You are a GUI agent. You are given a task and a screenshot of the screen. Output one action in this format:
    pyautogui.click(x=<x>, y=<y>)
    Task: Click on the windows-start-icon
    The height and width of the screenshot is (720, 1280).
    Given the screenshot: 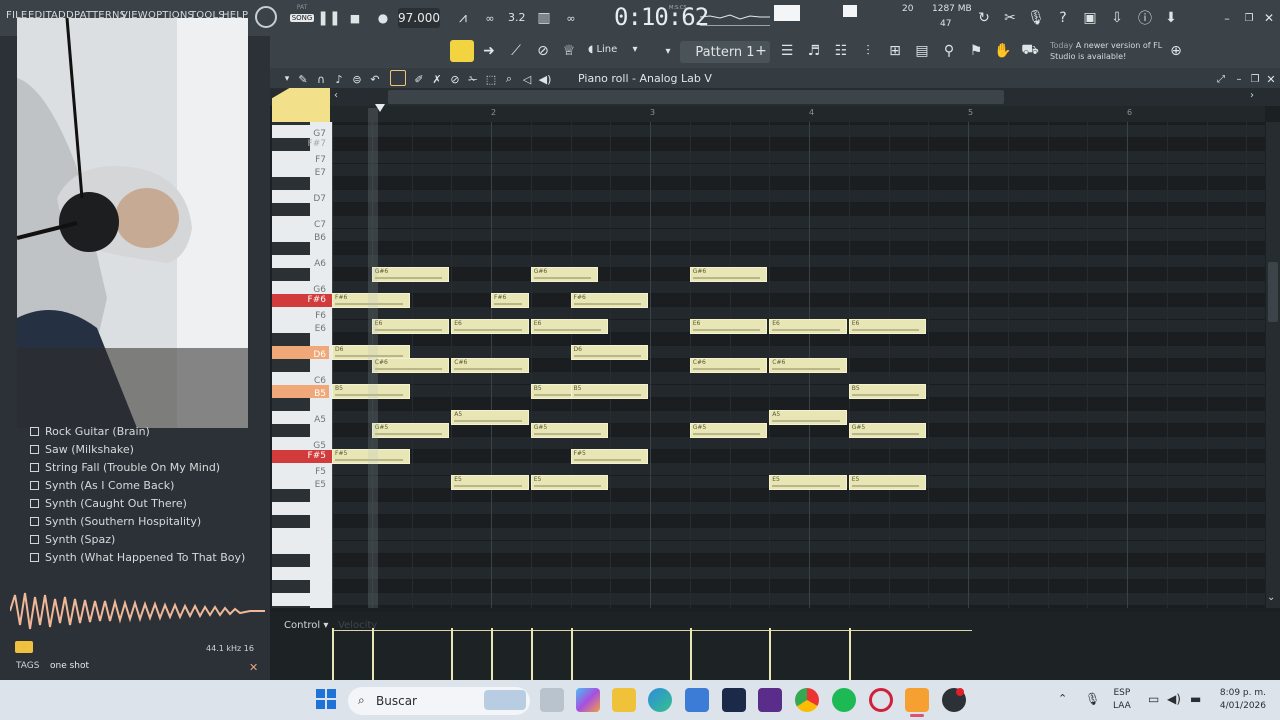 What is the action you would take?
    pyautogui.click(x=326, y=699)
    